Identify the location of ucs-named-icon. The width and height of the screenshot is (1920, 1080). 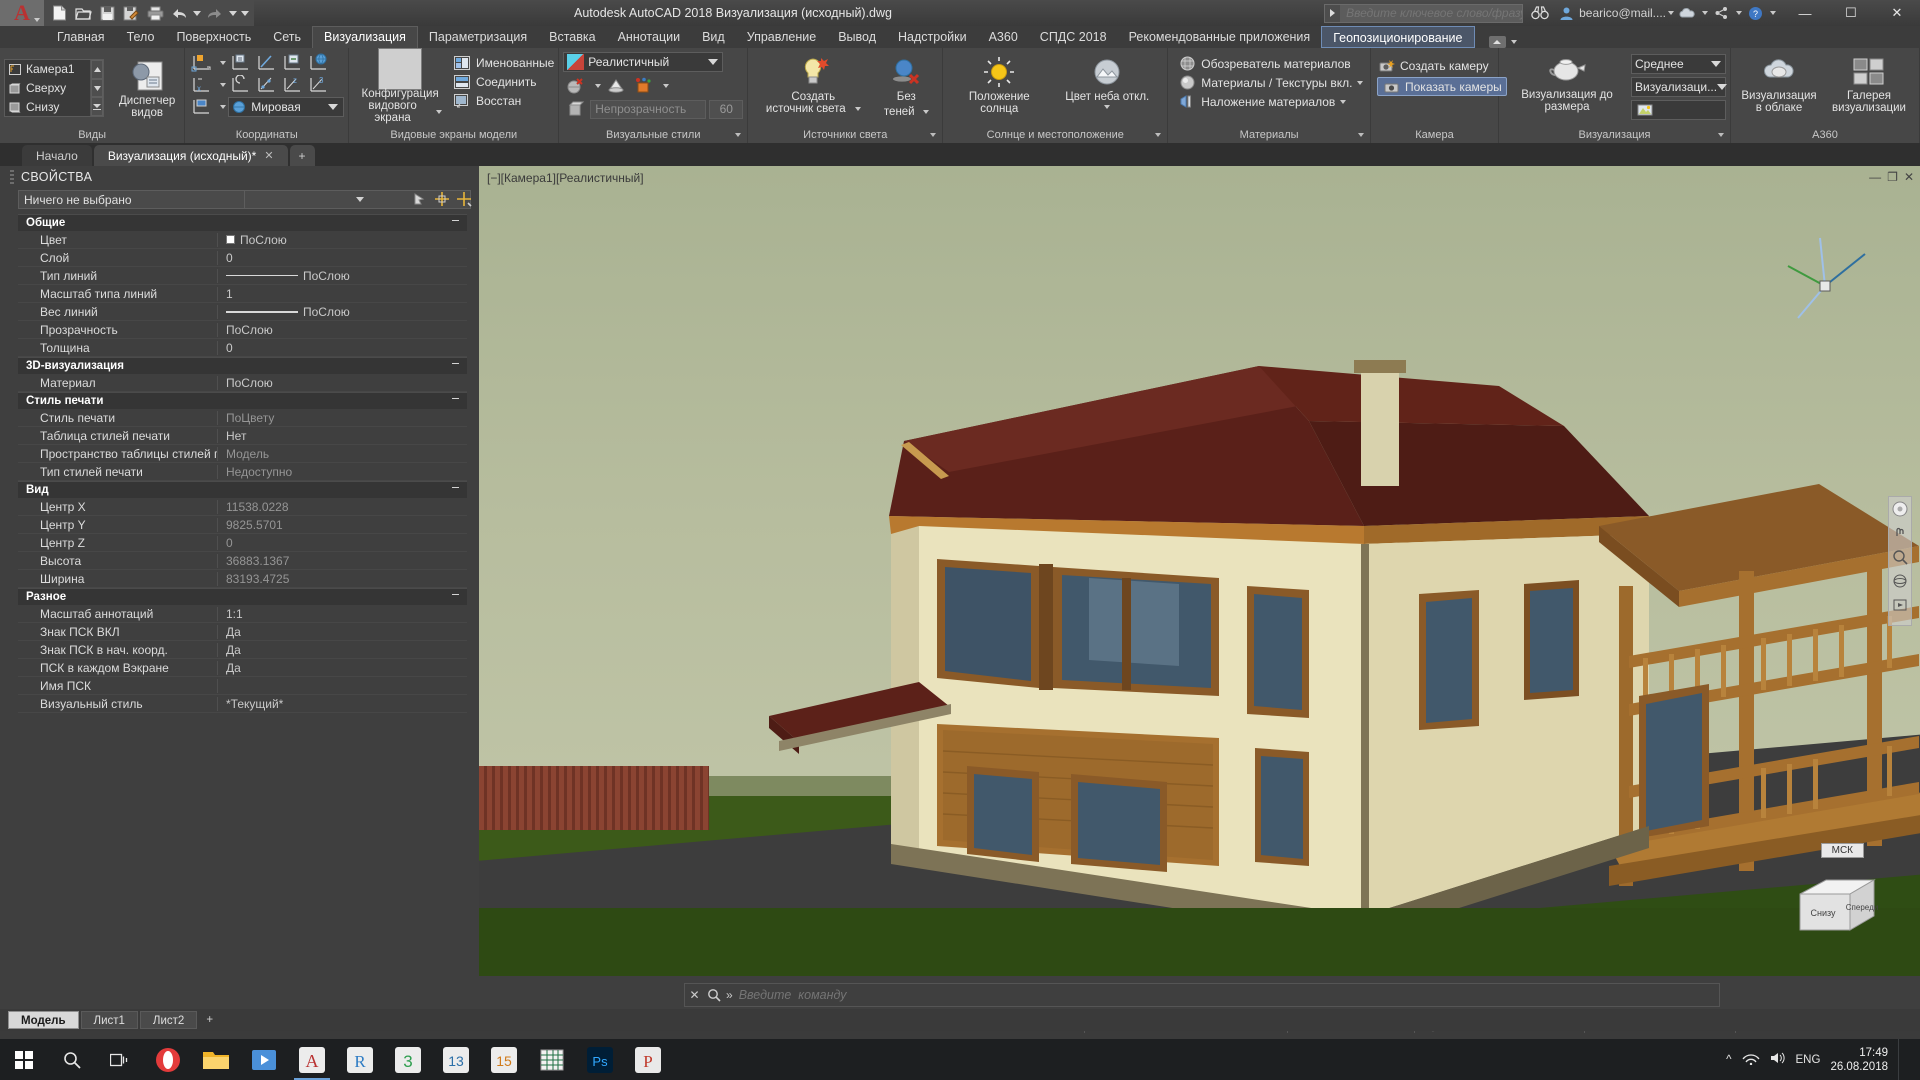
(240, 62).